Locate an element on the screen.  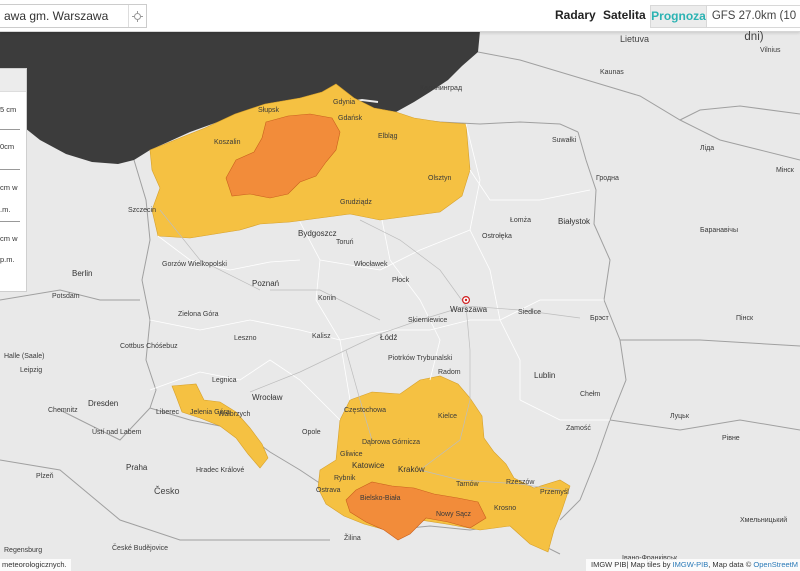
location-marker-icon is located at coordinates (466, 300).